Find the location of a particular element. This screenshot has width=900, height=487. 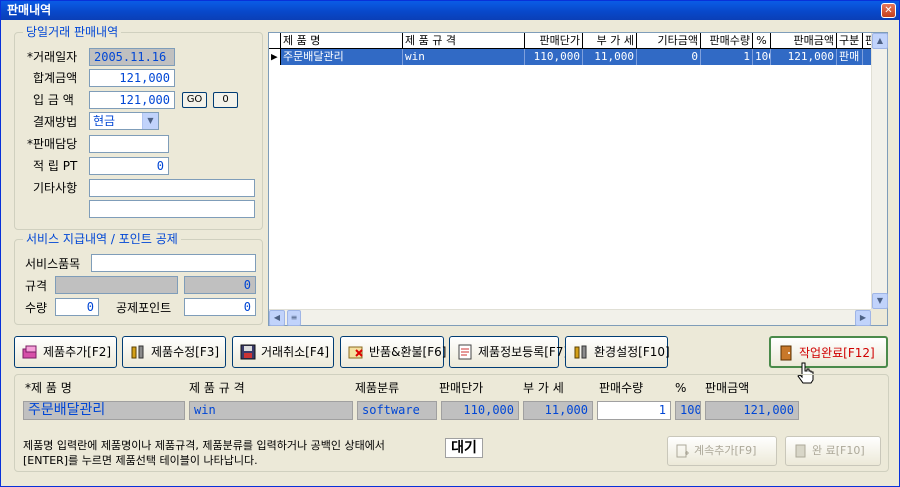

add-product-button: 제품추가[F2] is located at coordinates (65, 352).